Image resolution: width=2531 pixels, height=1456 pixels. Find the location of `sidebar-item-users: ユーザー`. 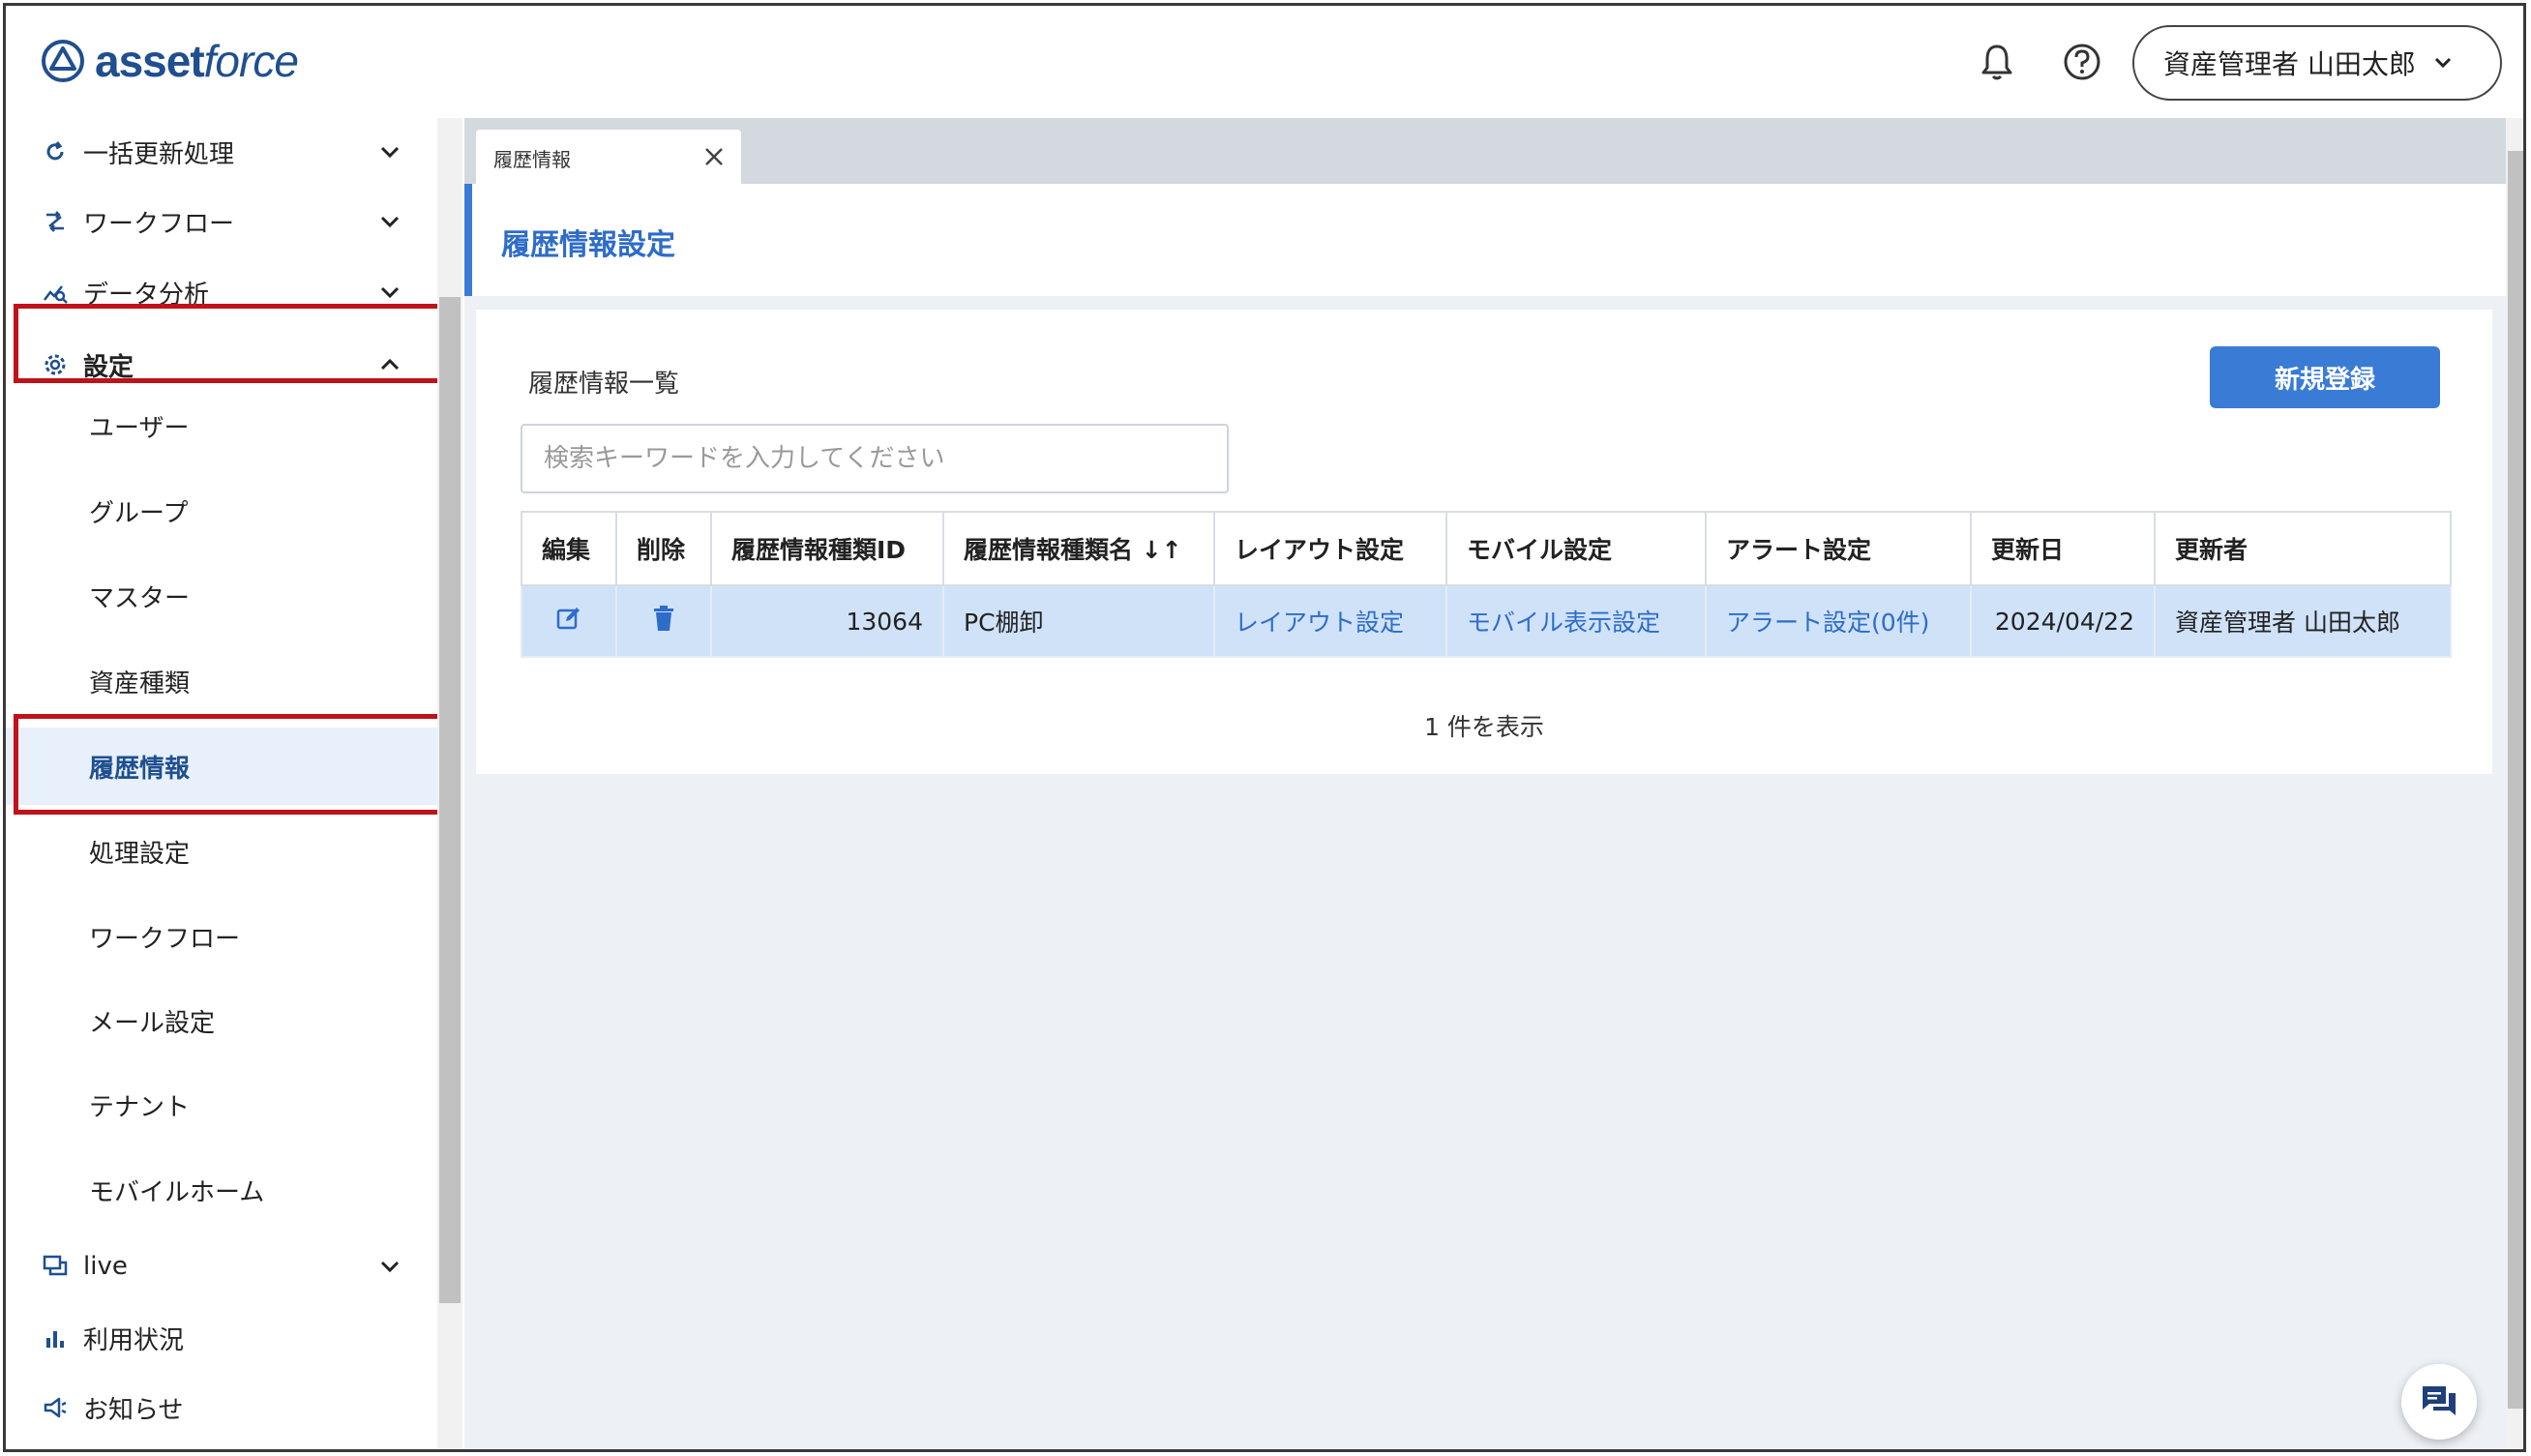

sidebar-item-users: ユーザー is located at coordinates (222, 426).